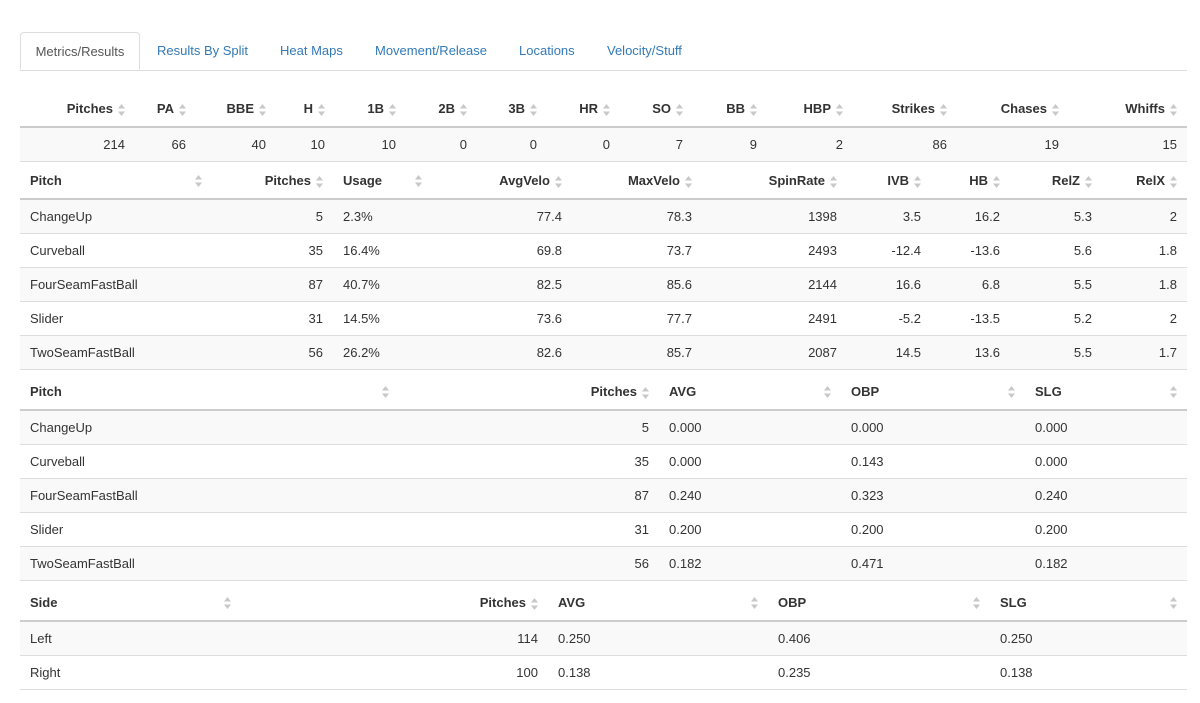 This screenshot has height=703, width=1200. I want to click on column-header-hb: HB, so click(970, 181).